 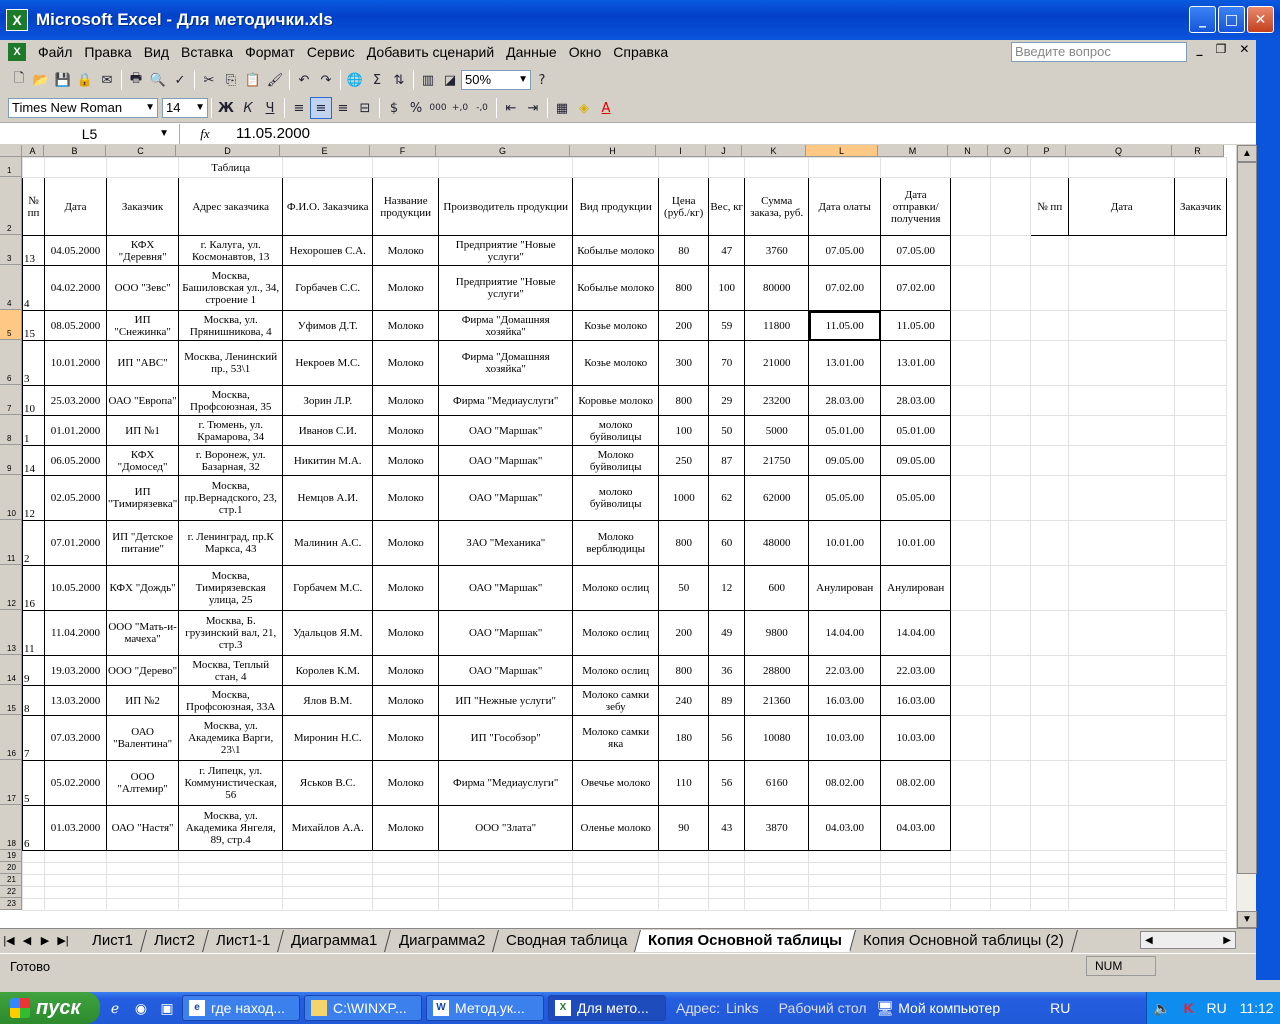 What do you see at coordinates (243, 940) in the screenshot?
I see `sheet-tab: Лист1-1` at bounding box center [243, 940].